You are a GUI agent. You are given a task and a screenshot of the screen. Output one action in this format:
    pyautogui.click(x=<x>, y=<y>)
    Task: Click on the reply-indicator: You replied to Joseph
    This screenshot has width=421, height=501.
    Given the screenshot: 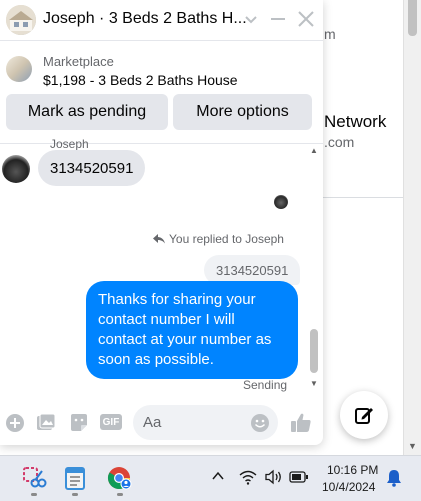 What is the action you would take?
    pyautogui.click(x=218, y=239)
    